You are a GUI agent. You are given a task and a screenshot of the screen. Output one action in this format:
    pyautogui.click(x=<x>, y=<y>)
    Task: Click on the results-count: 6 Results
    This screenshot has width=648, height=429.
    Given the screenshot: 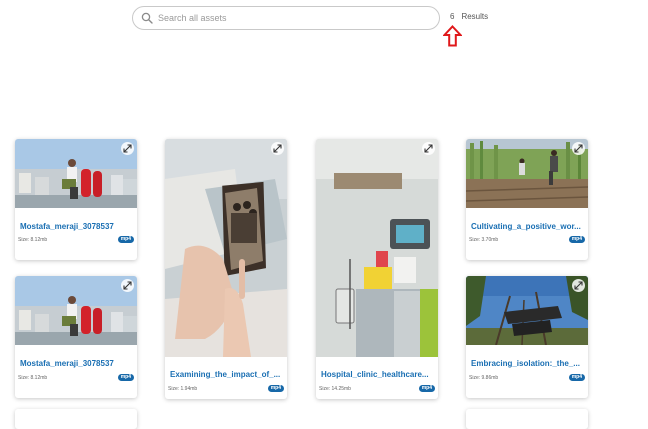 What is the action you would take?
    pyautogui.click(x=469, y=16)
    